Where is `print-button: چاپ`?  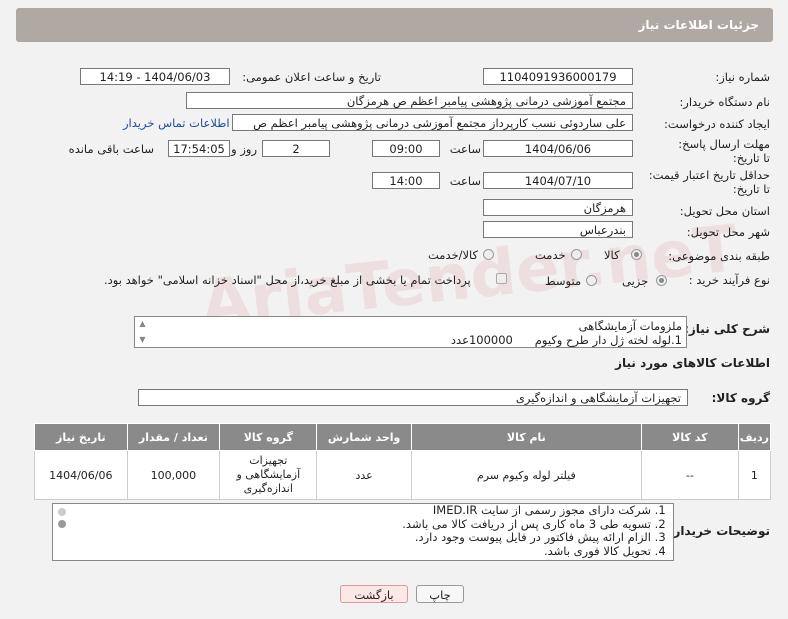 print-button: چاپ is located at coordinates (440, 594).